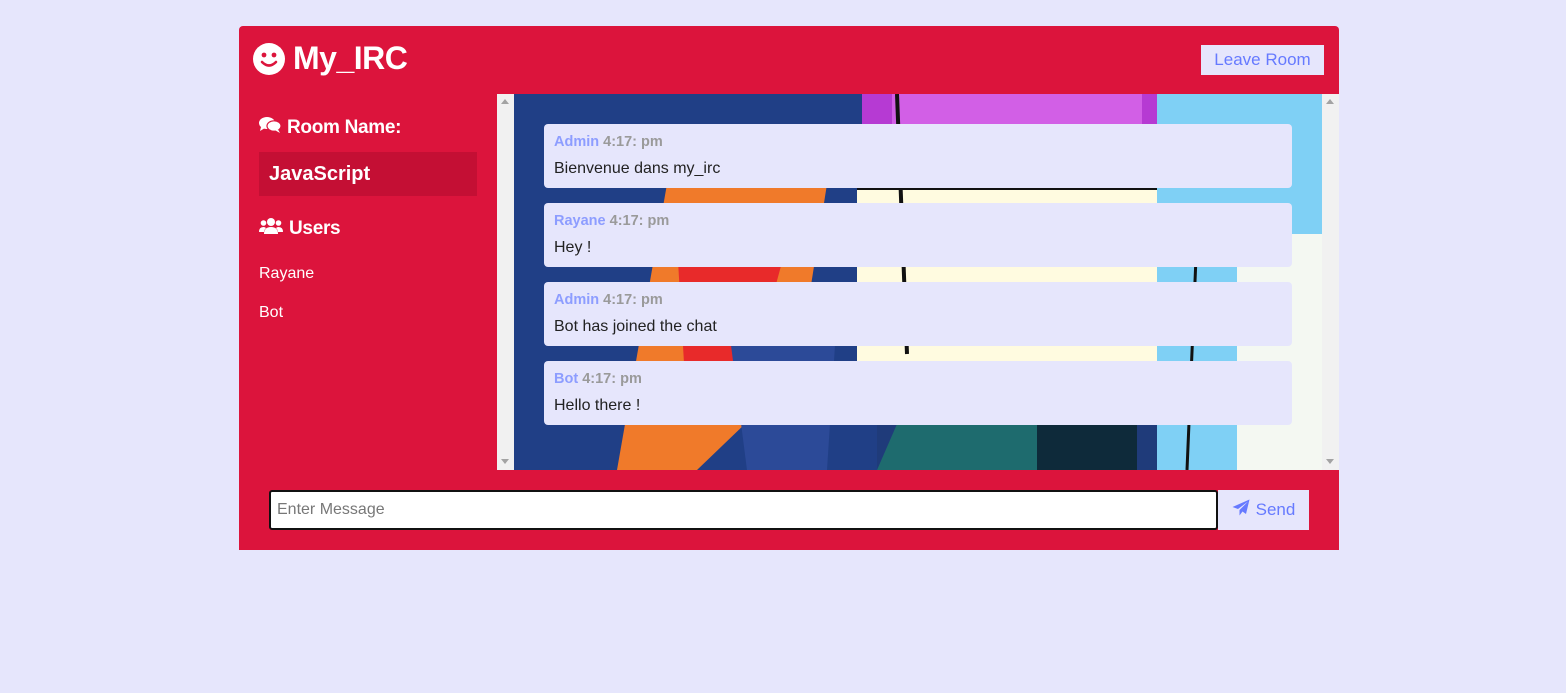 The image size is (1566, 693). Describe the element at coordinates (789, 60) in the screenshot. I see `app-header: My_IRC Leave Room` at that location.